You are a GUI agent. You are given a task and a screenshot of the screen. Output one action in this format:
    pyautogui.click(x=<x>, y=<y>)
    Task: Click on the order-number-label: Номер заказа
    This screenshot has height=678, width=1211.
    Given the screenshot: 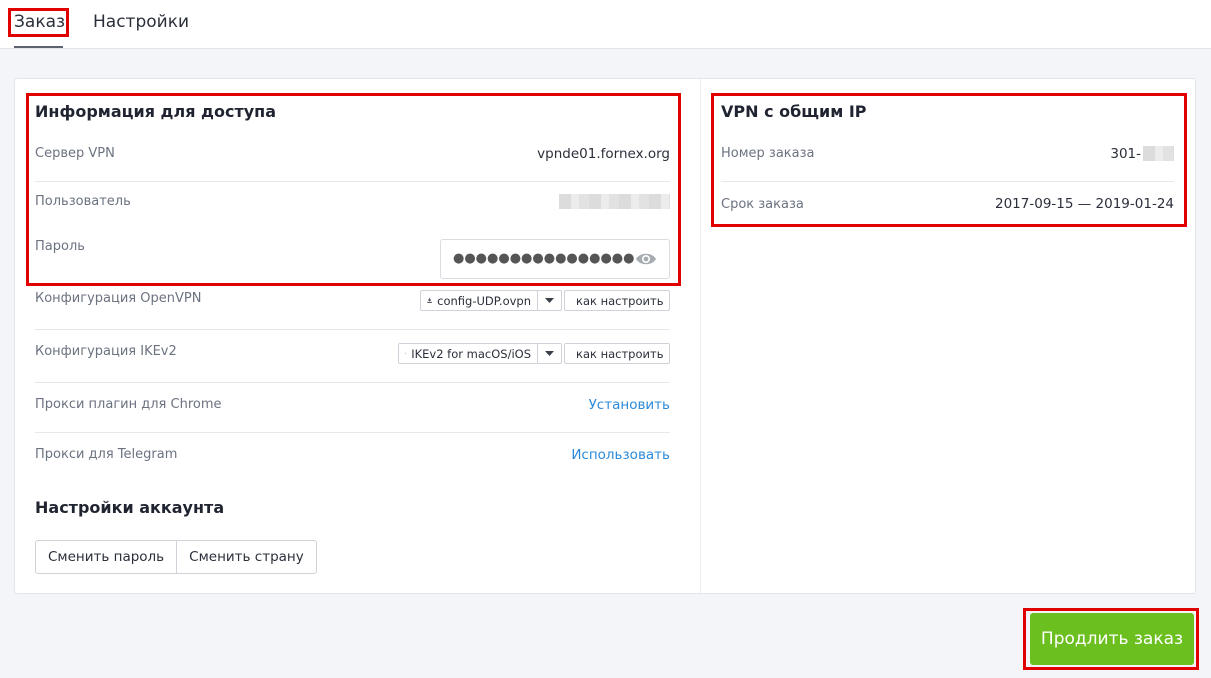 What is the action you would take?
    pyautogui.click(x=768, y=153)
    